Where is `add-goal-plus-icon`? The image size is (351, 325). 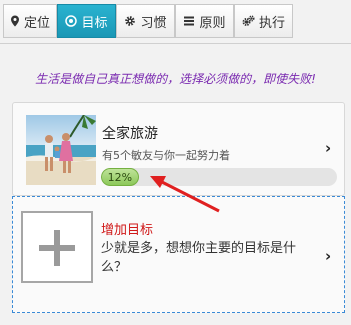
add-goal-plus-icon is located at coordinates (57, 247).